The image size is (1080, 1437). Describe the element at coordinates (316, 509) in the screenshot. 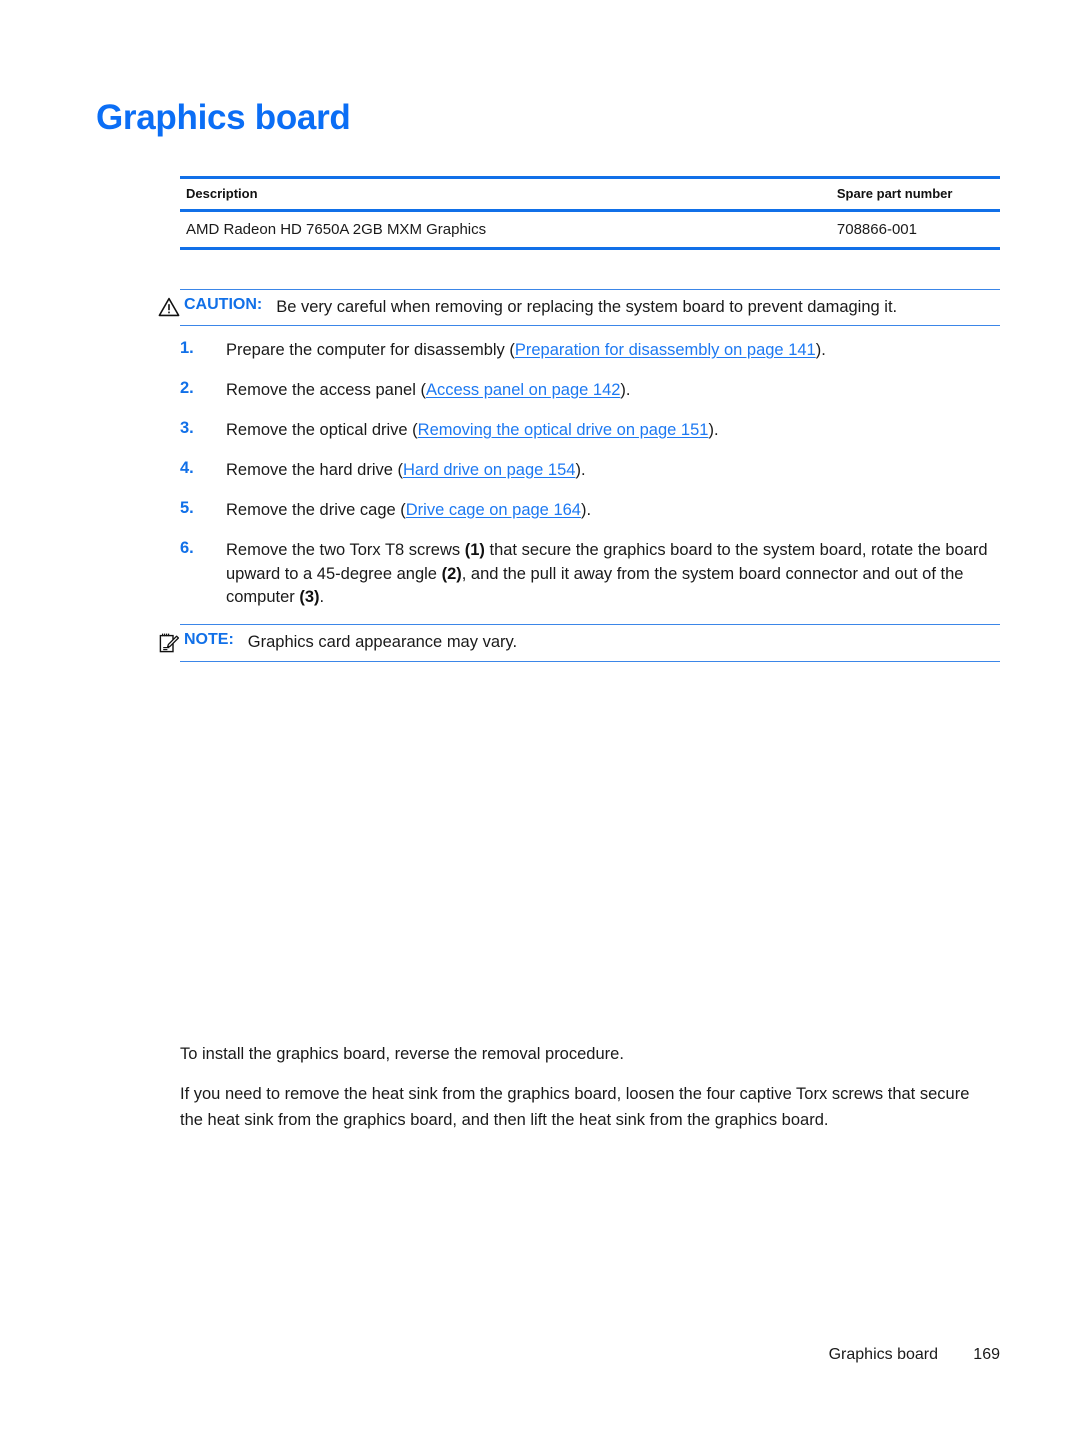

I see `step-text-lead: Remove the drive cage (` at that location.